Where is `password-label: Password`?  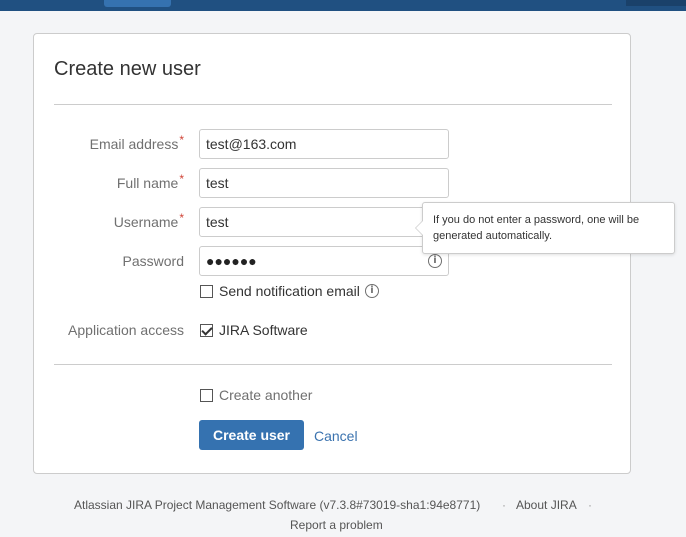 password-label: Password is located at coordinates (153, 261).